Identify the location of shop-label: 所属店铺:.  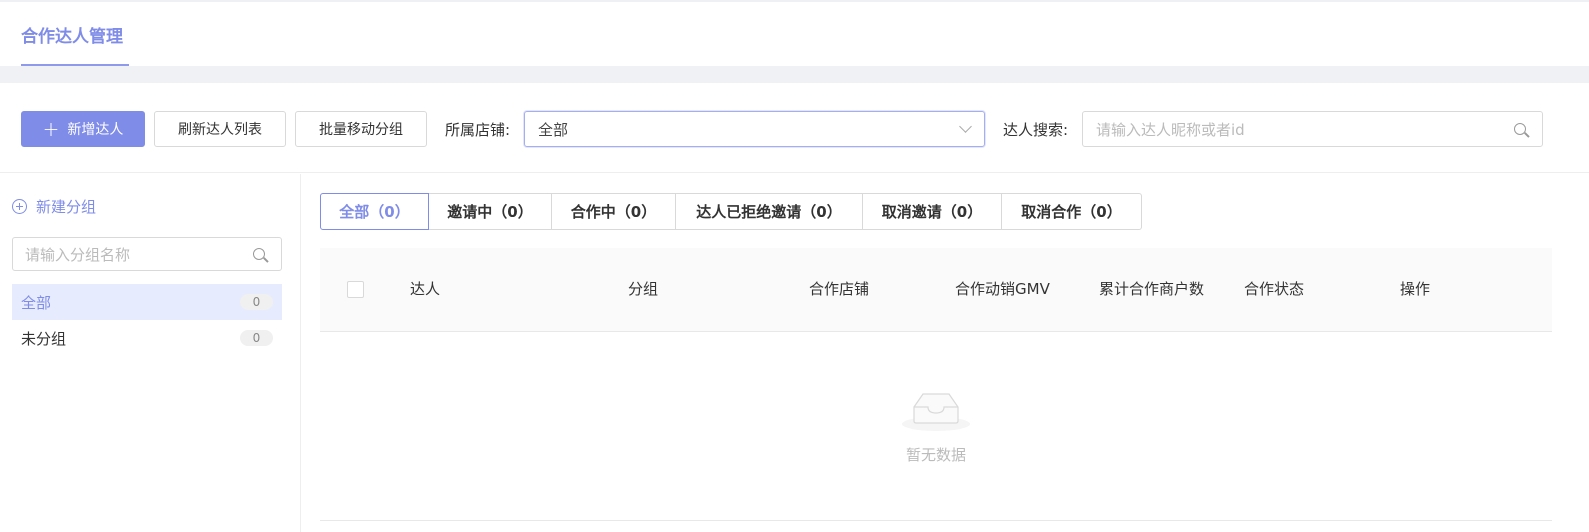
(478, 130).